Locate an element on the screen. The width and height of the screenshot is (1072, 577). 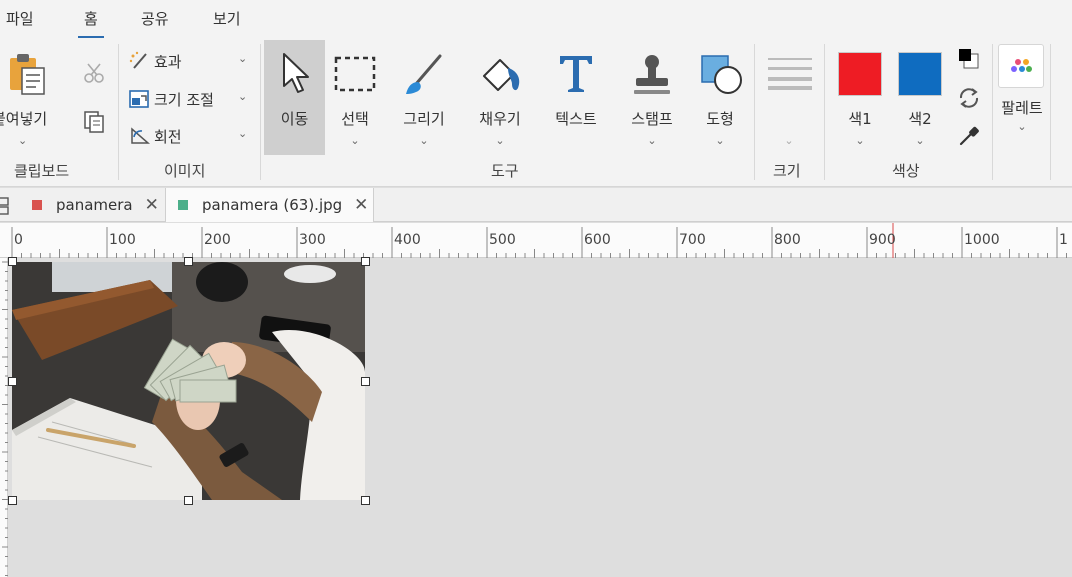
group-label-size: 크기 is located at coordinates (787, 171).